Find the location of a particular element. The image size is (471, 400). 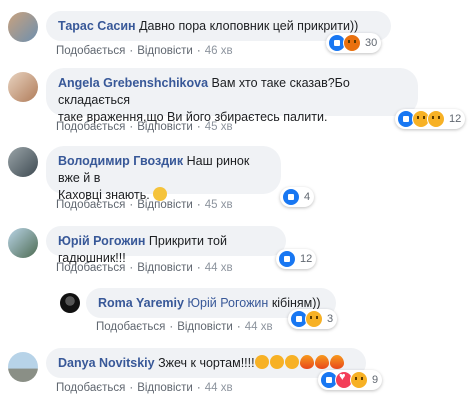

reaction-count: 3 is located at coordinates (330, 319).